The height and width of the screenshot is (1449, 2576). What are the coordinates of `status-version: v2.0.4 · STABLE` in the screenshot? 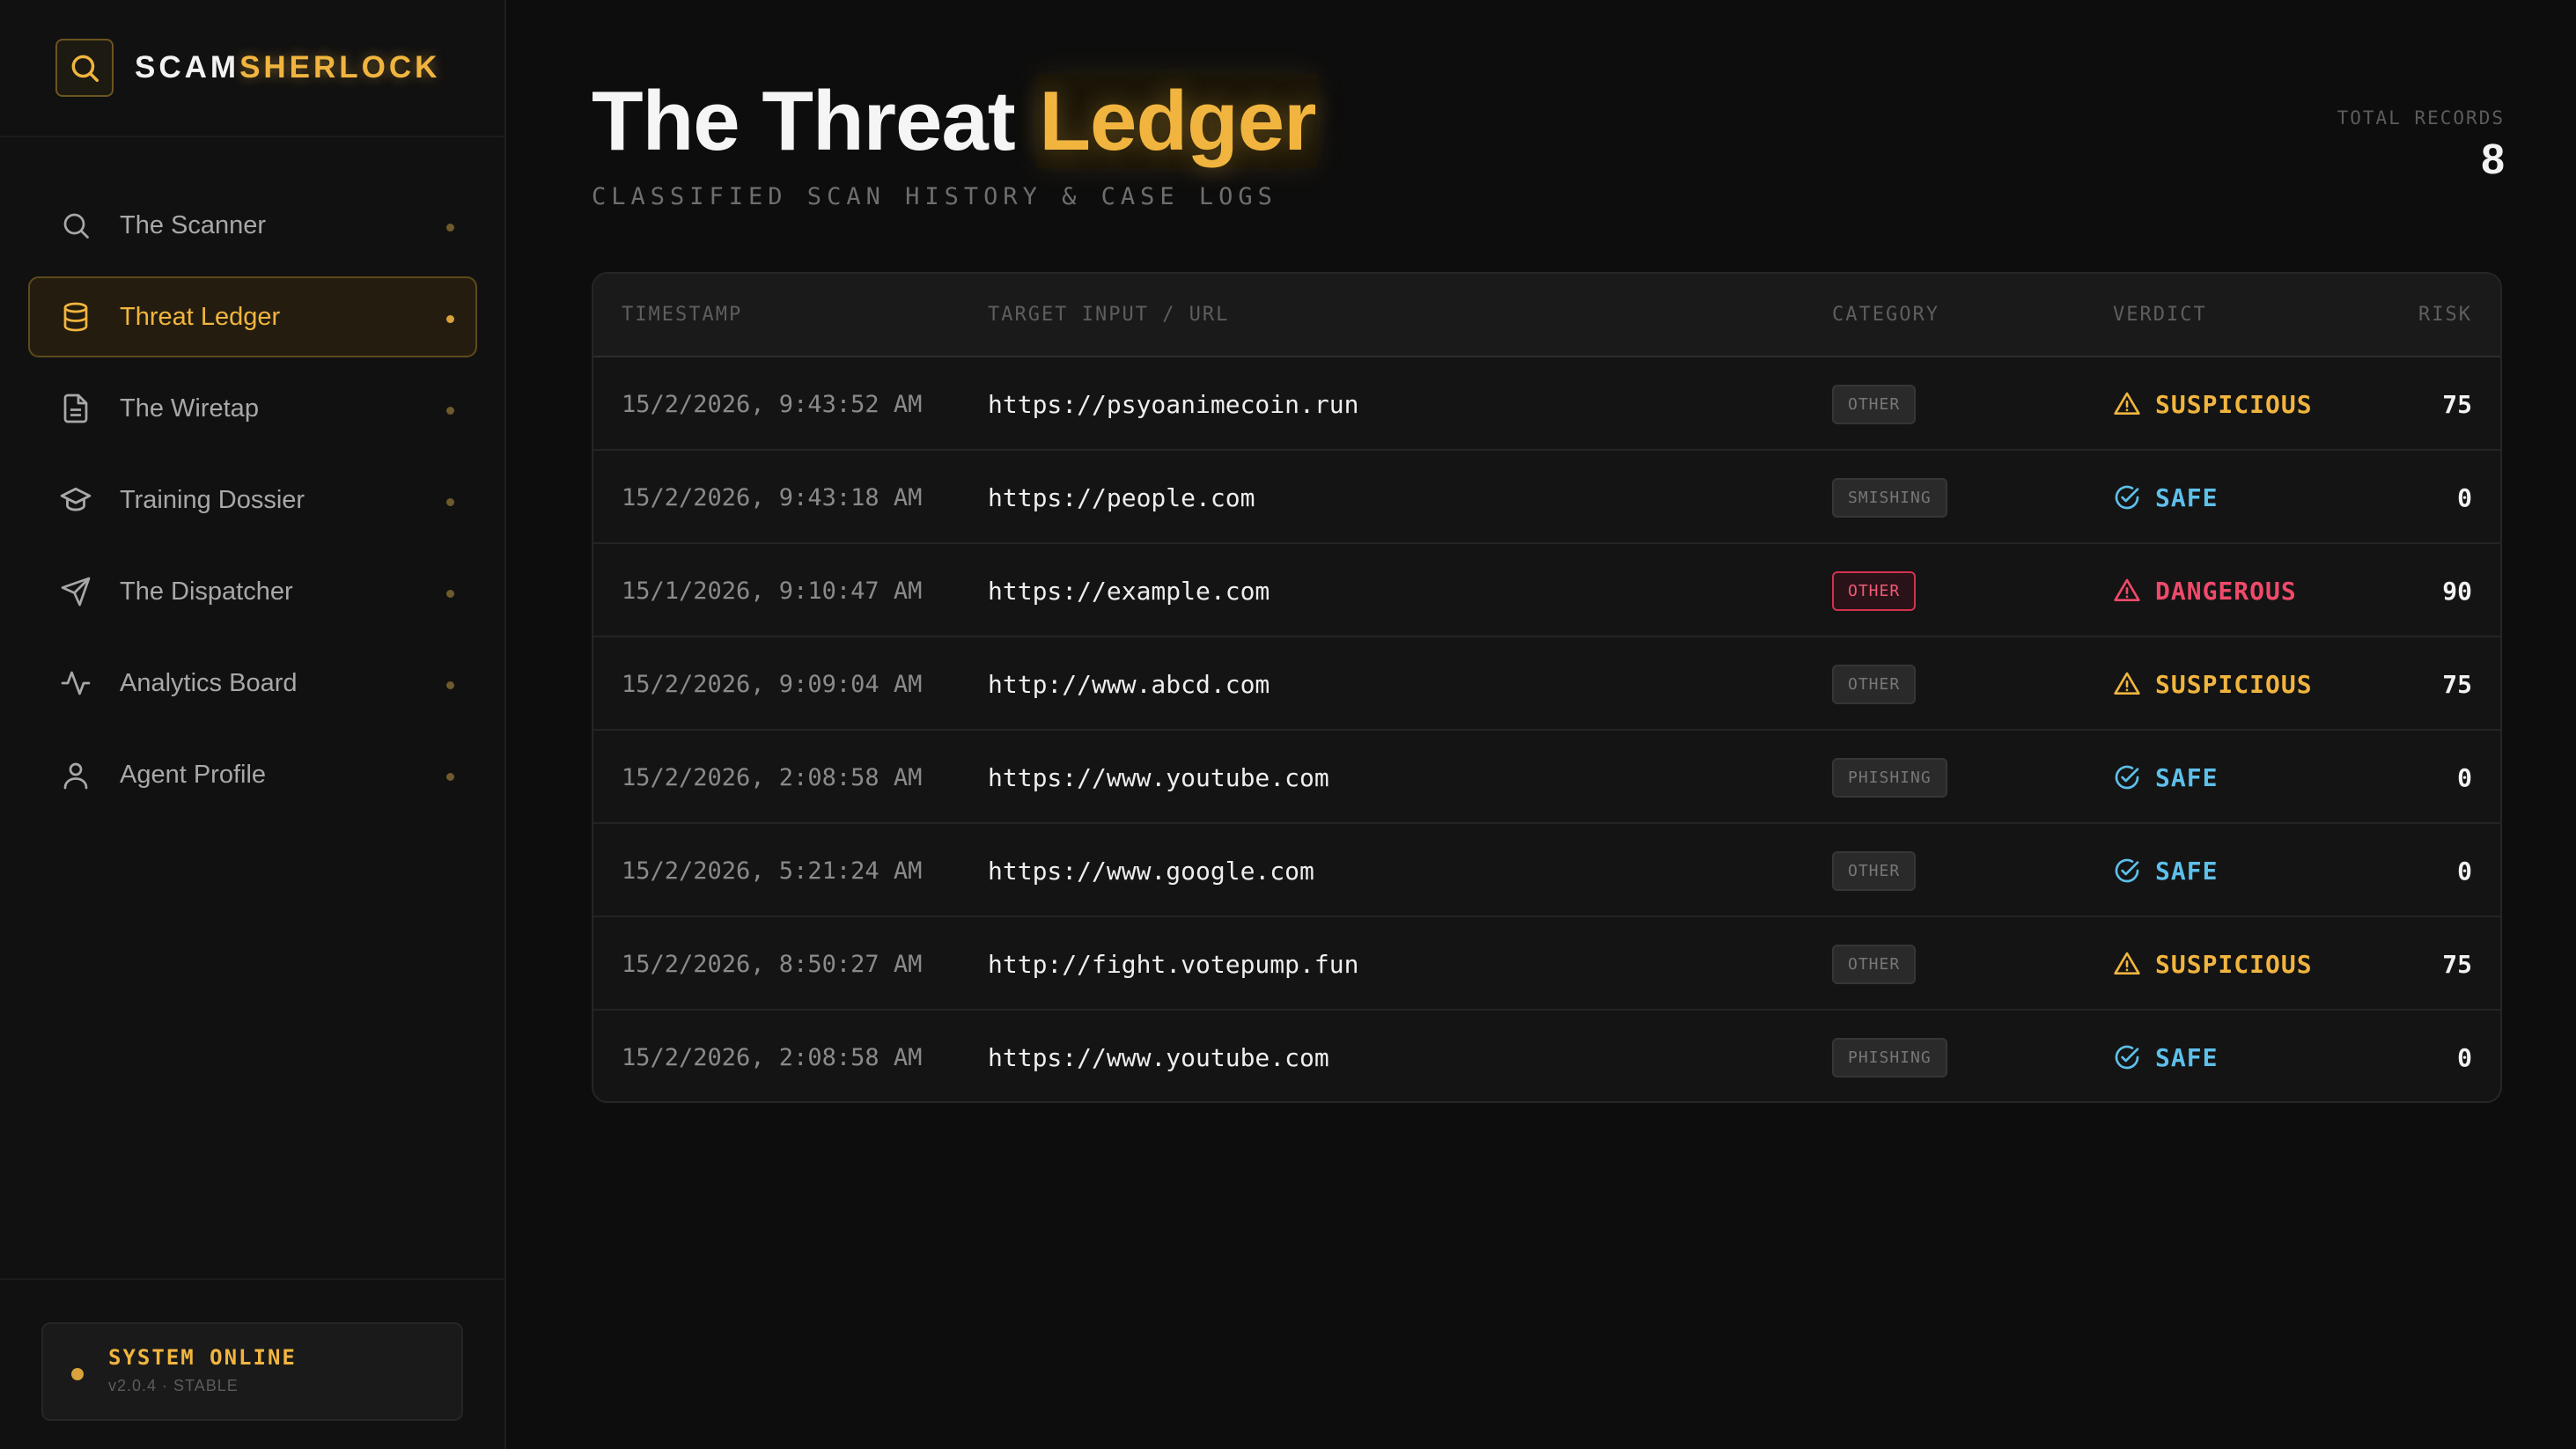 It's located at (174, 1385).